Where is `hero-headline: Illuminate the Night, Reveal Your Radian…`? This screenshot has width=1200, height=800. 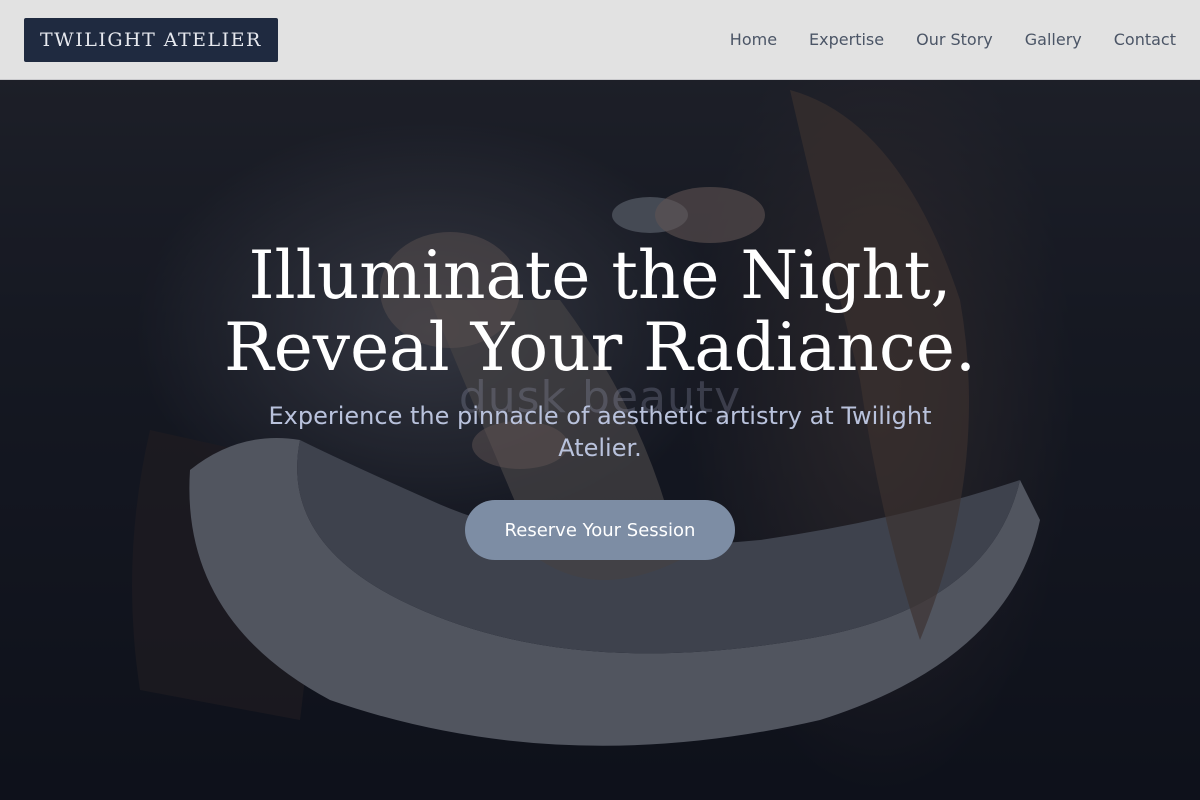
hero-headline: Illuminate the Night, Reveal Your Radian… is located at coordinates (600, 312).